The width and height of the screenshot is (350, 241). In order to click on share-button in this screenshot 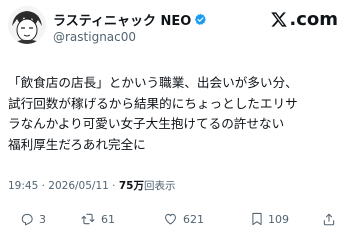, I will do `click(329, 219)`.